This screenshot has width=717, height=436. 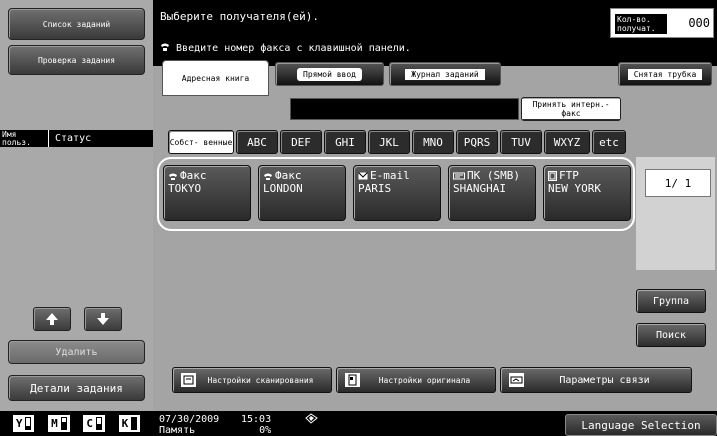 I want to click on index-own: Собст- венные, so click(x=201, y=142).